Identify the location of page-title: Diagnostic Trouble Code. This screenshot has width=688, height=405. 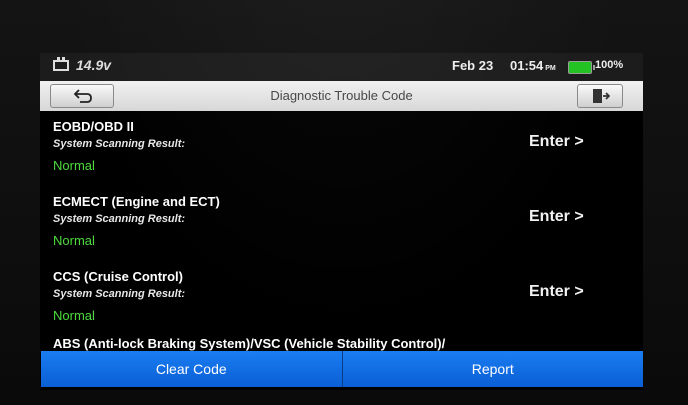
(341, 95).